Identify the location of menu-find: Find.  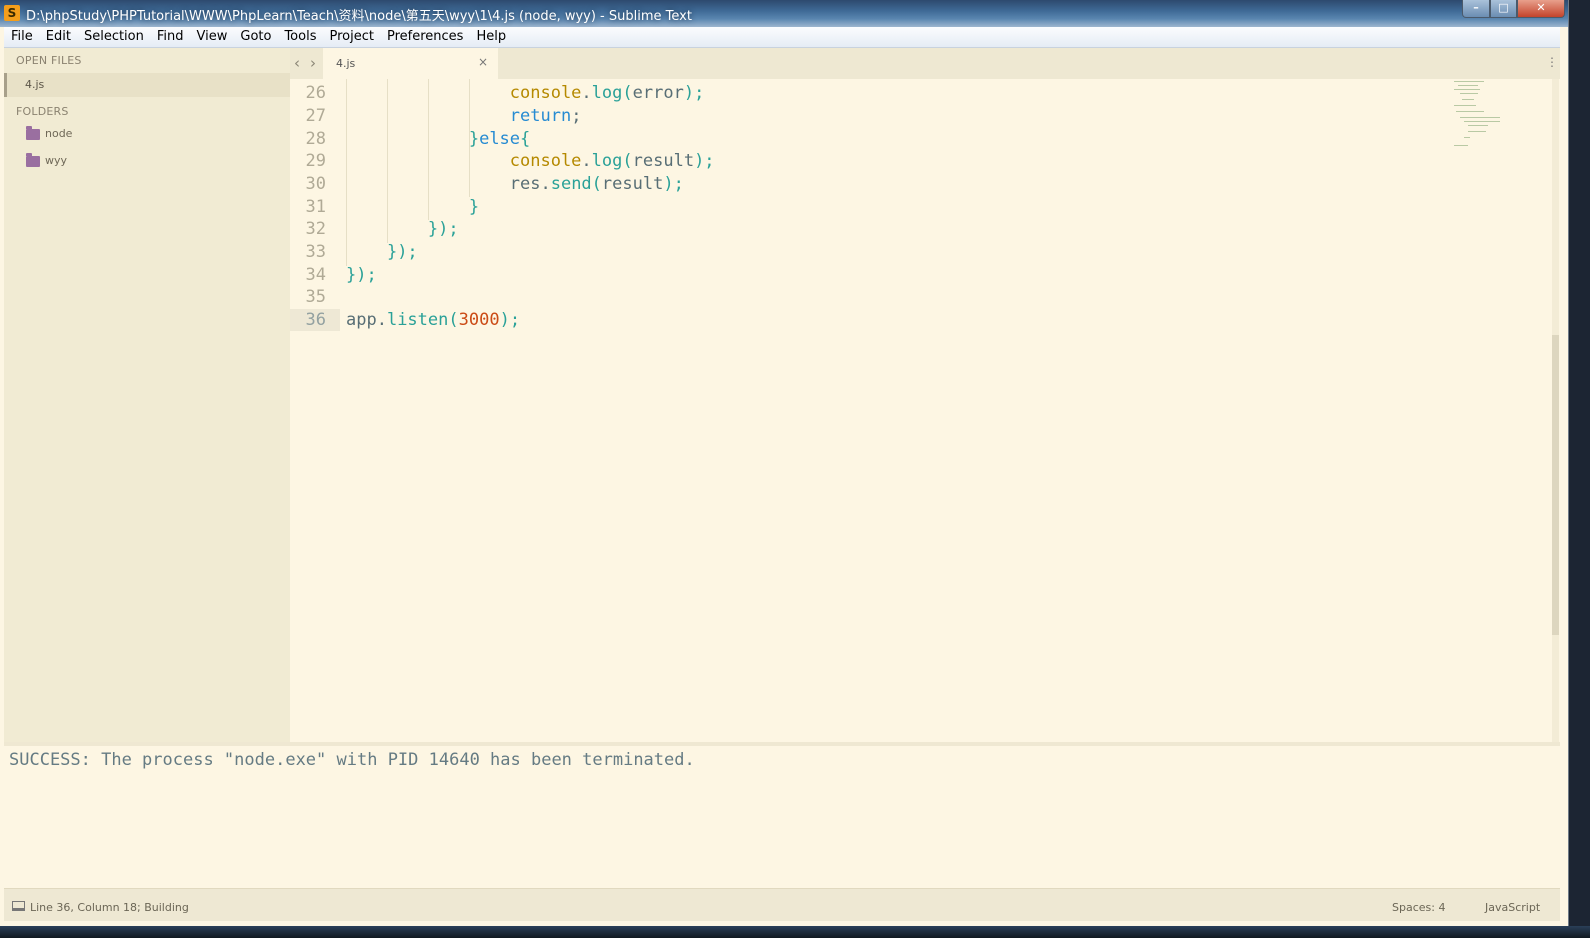
(170, 37).